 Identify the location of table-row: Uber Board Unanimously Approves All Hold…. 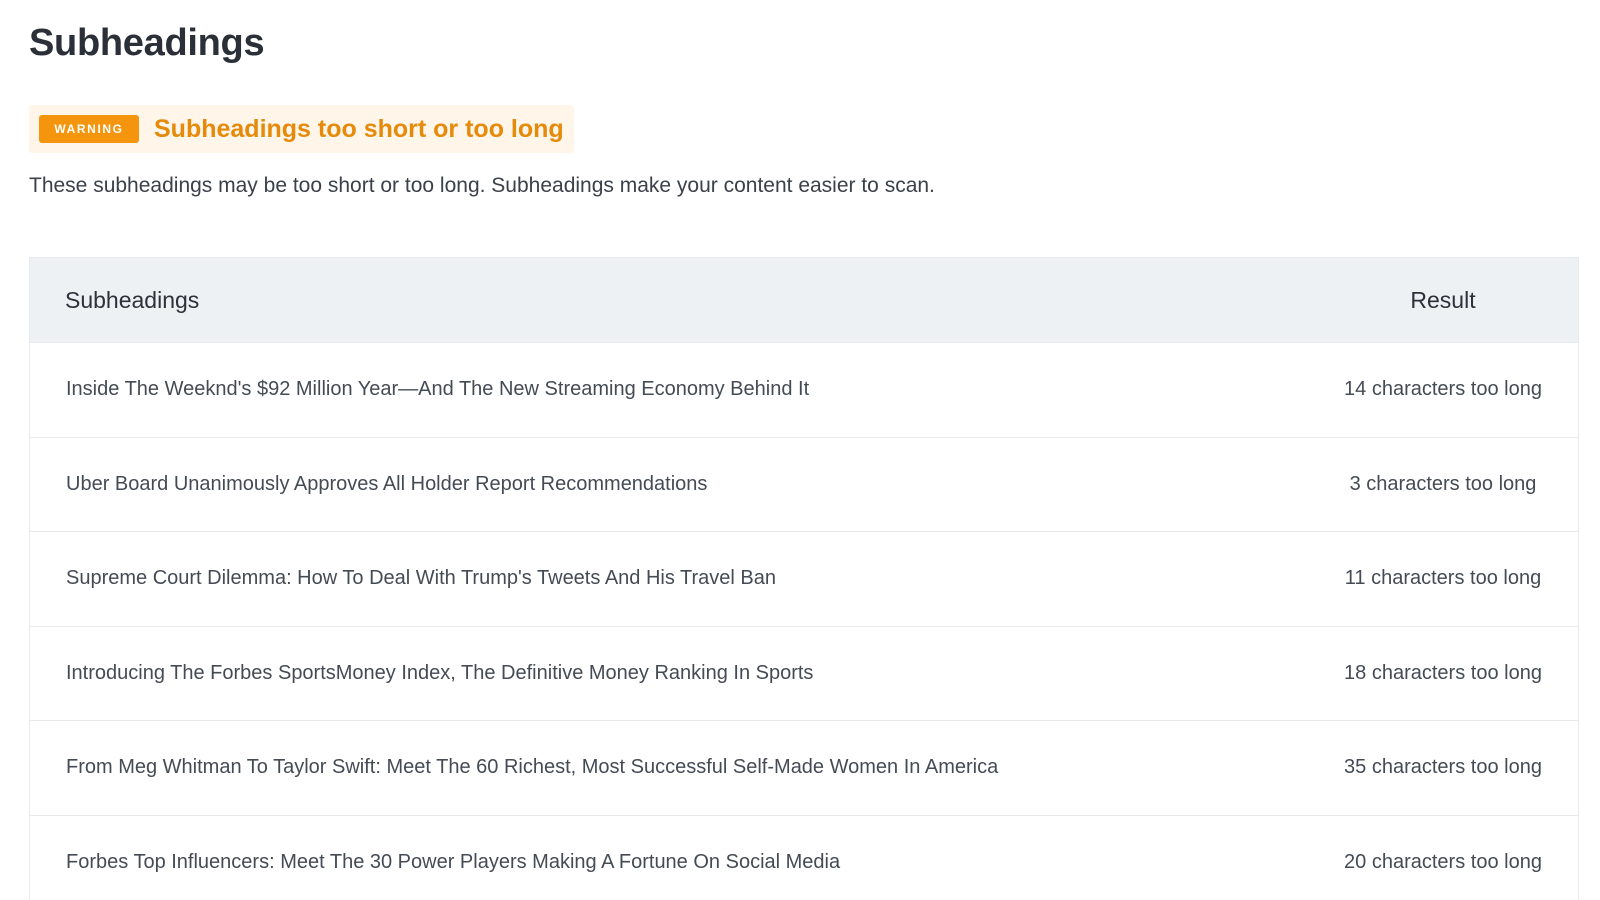
(804, 483).